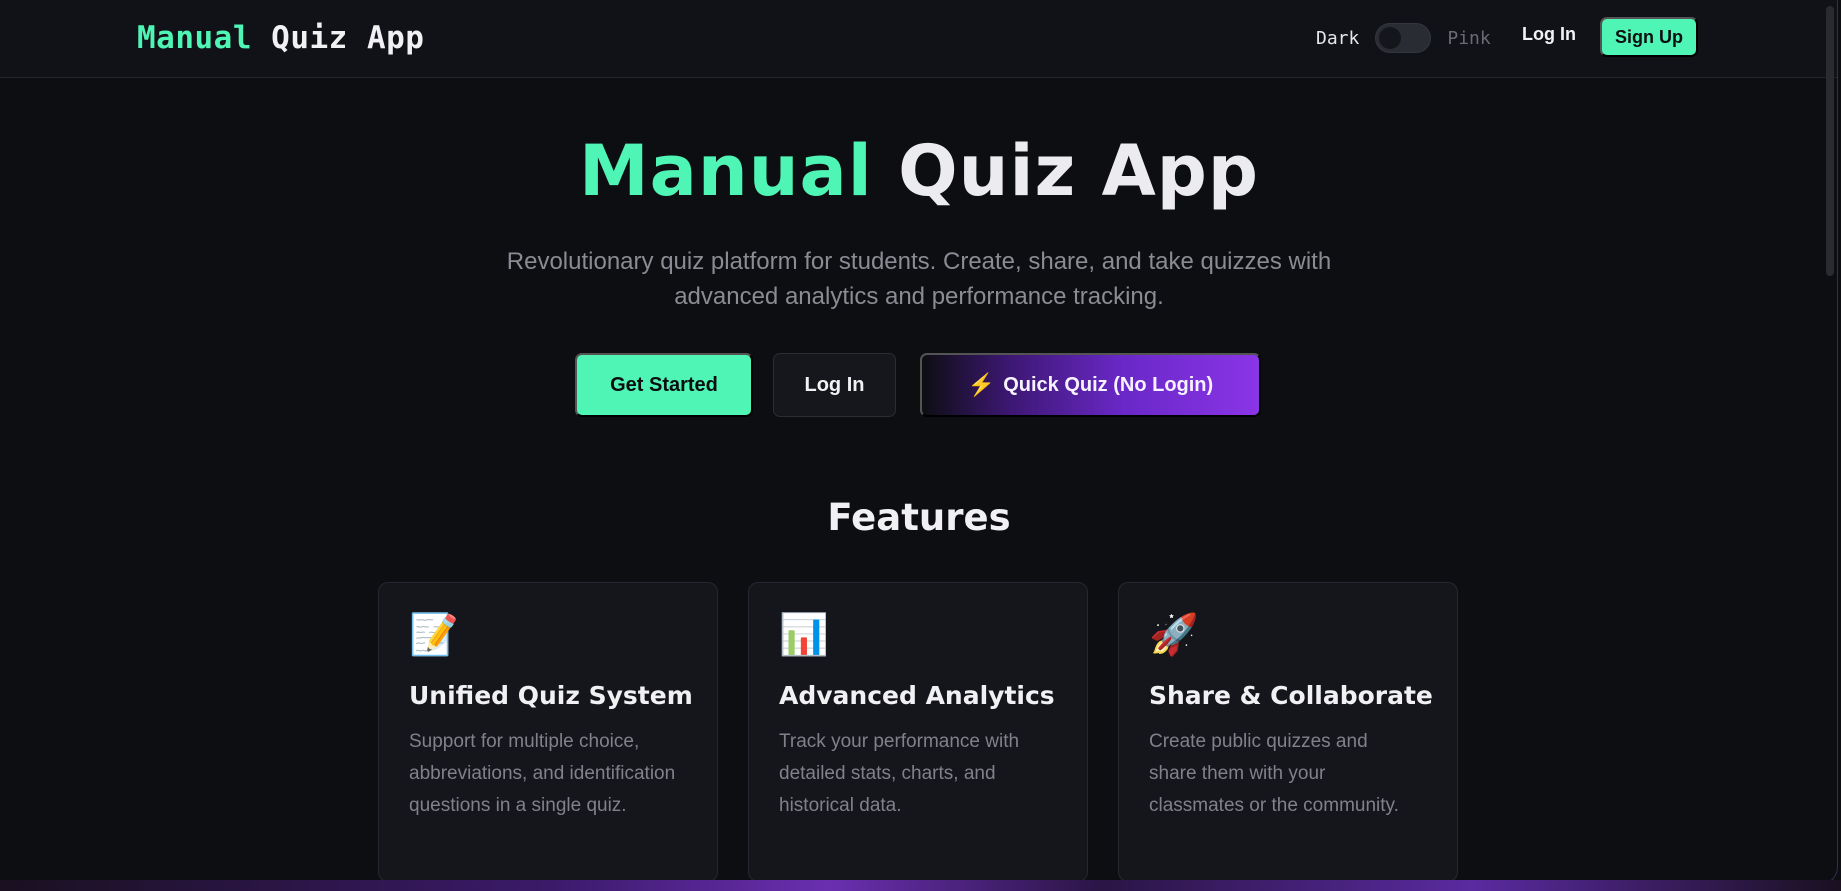  I want to click on feature-card-title: Share & Collaborate, so click(1291, 695).